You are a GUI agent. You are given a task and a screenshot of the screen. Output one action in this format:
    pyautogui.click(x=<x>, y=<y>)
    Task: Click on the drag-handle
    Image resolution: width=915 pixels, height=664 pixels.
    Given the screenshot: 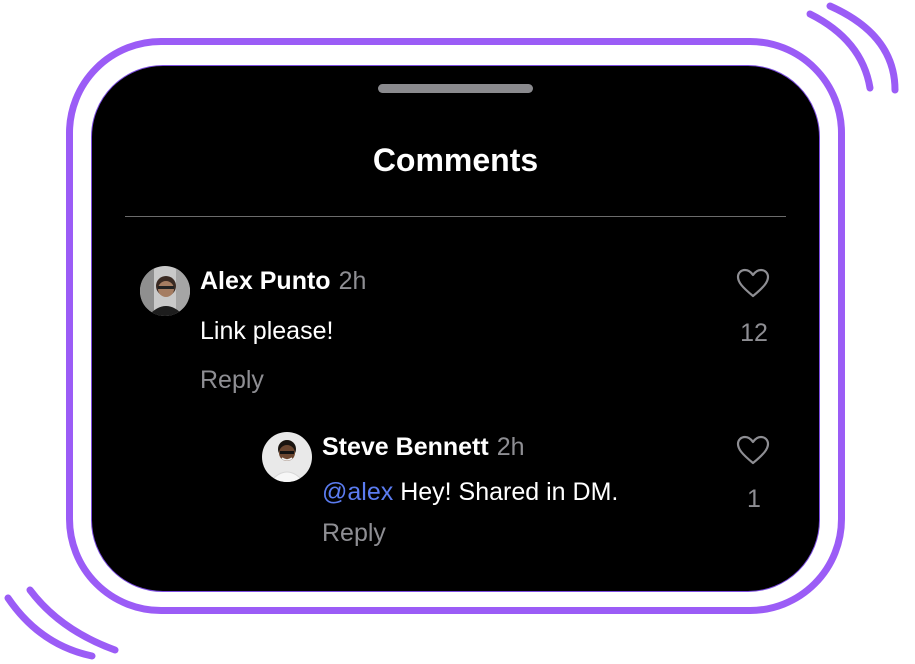 What is the action you would take?
    pyautogui.click(x=455, y=88)
    